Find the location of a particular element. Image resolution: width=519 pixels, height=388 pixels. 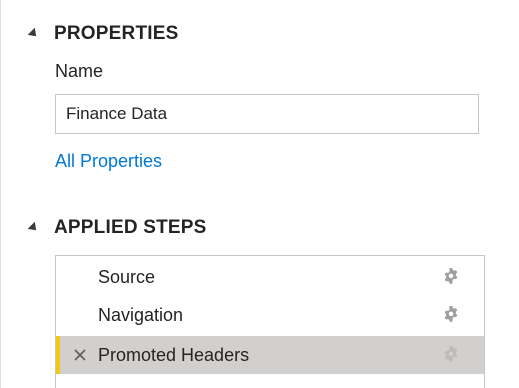

pane-divider is located at coordinates (0, 194).